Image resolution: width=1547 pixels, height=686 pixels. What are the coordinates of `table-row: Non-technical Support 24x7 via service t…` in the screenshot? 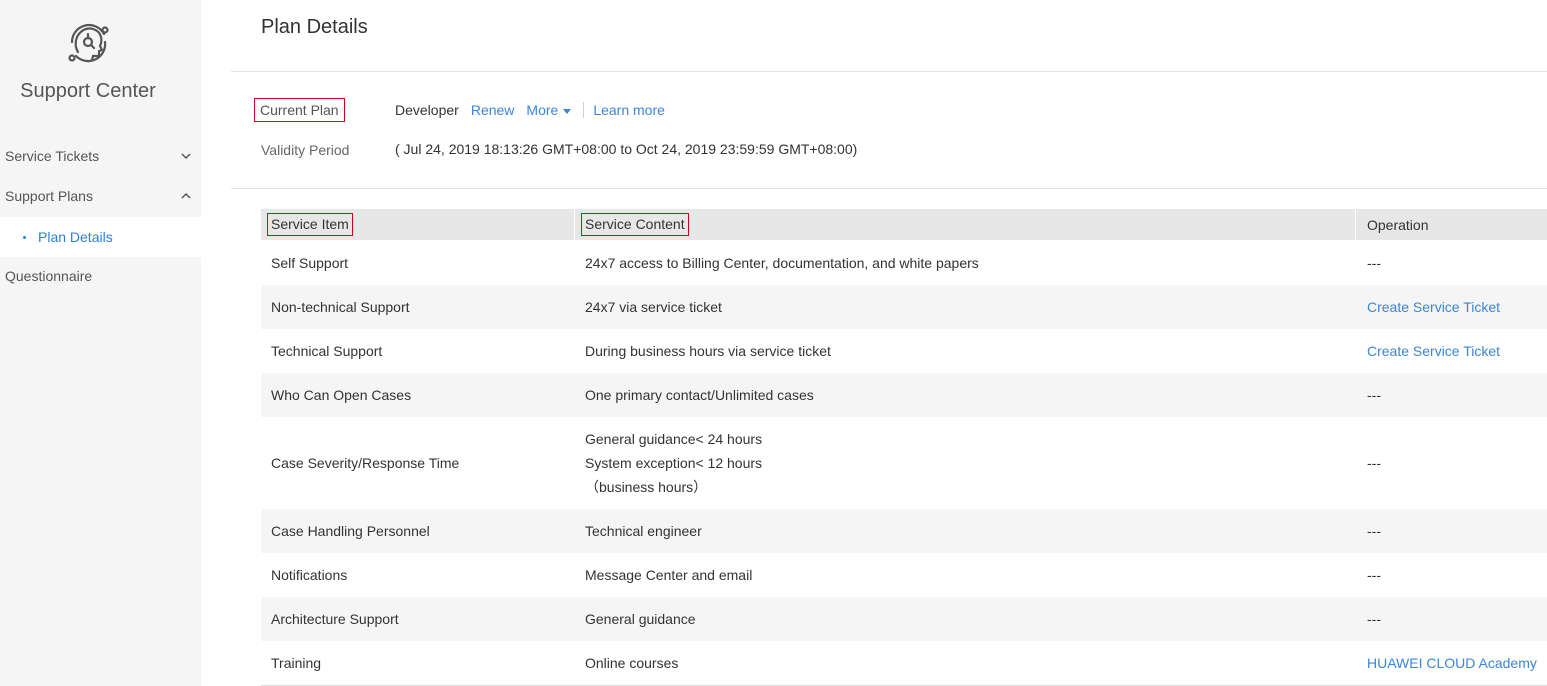 It's located at (904, 307).